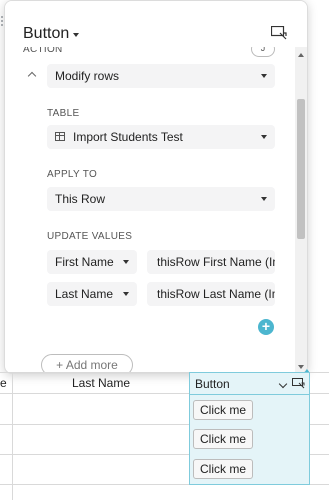 The height and width of the screenshot is (500, 329). I want to click on title-dropdown-icon, so click(76, 35).